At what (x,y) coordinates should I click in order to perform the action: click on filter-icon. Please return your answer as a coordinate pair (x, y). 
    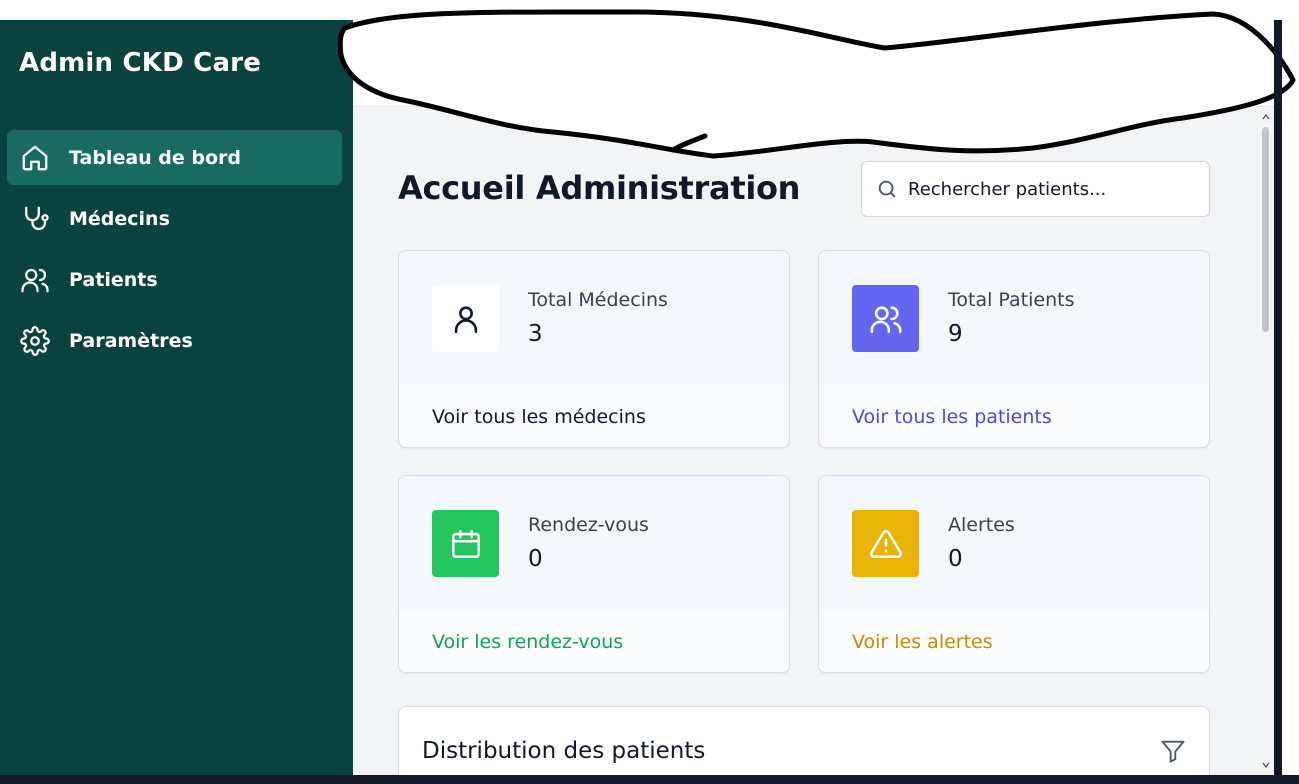
    Looking at the image, I should click on (1173, 751).